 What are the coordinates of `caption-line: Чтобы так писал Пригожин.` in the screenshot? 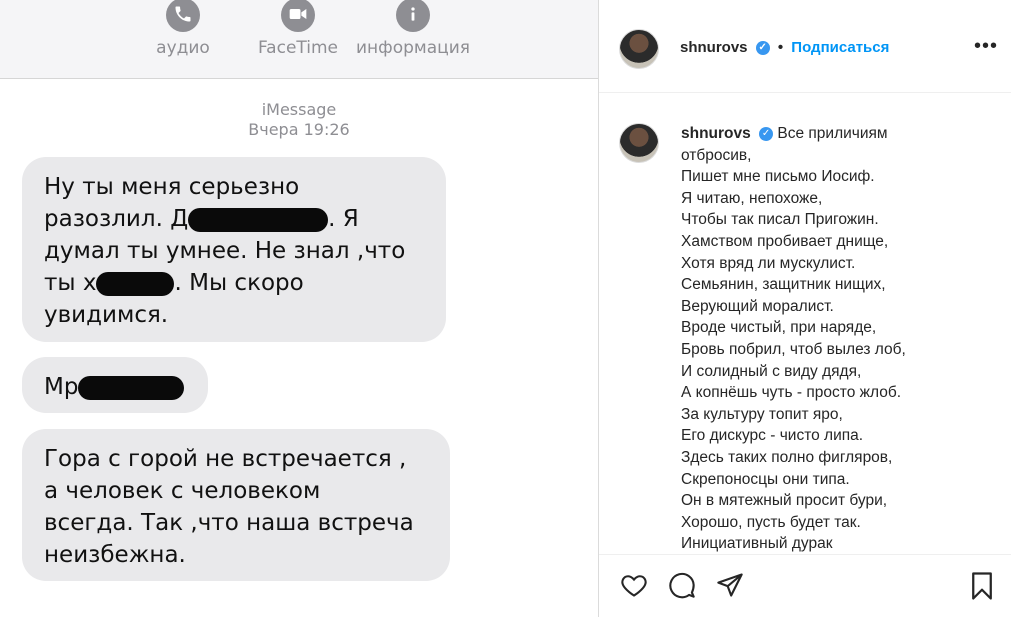 It's located at (780, 220).